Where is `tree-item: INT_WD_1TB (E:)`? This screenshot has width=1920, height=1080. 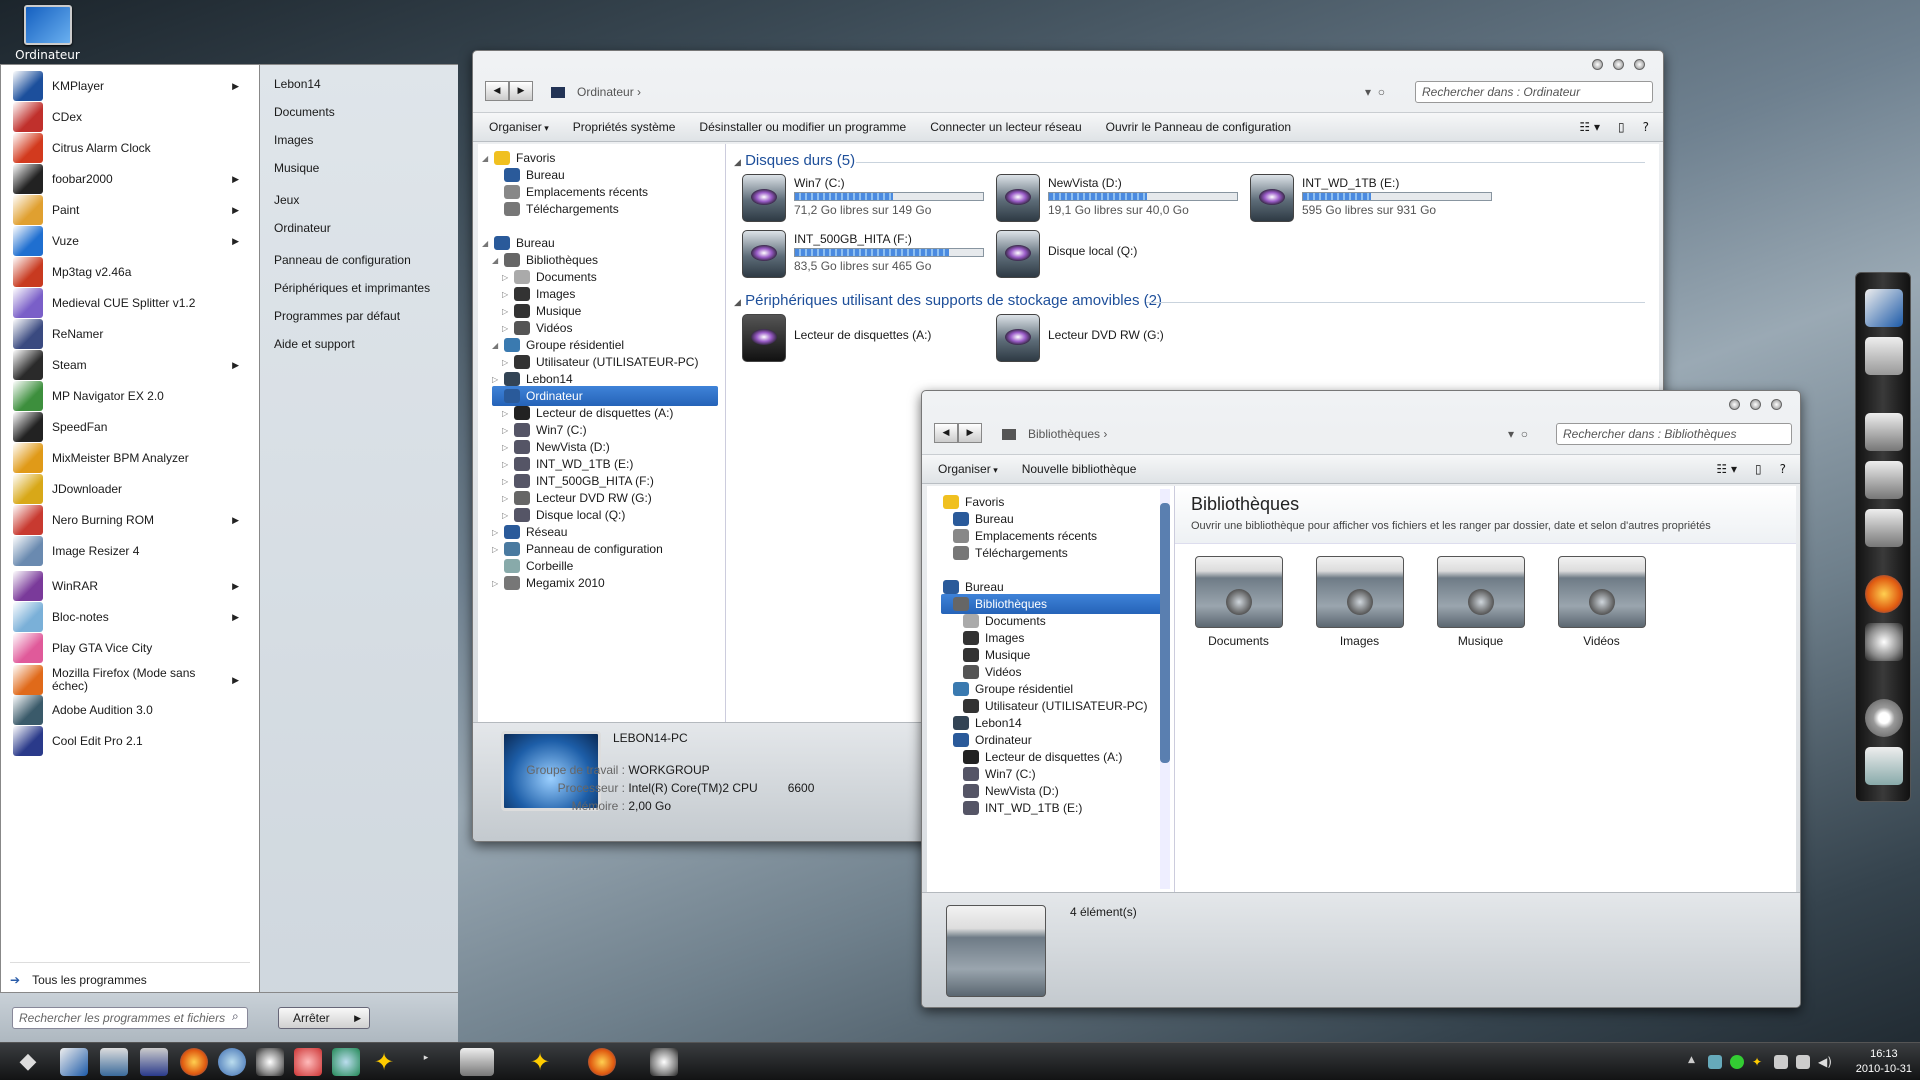
tree-item: INT_WD_1TB (E:) is located at coordinates (1066, 808).